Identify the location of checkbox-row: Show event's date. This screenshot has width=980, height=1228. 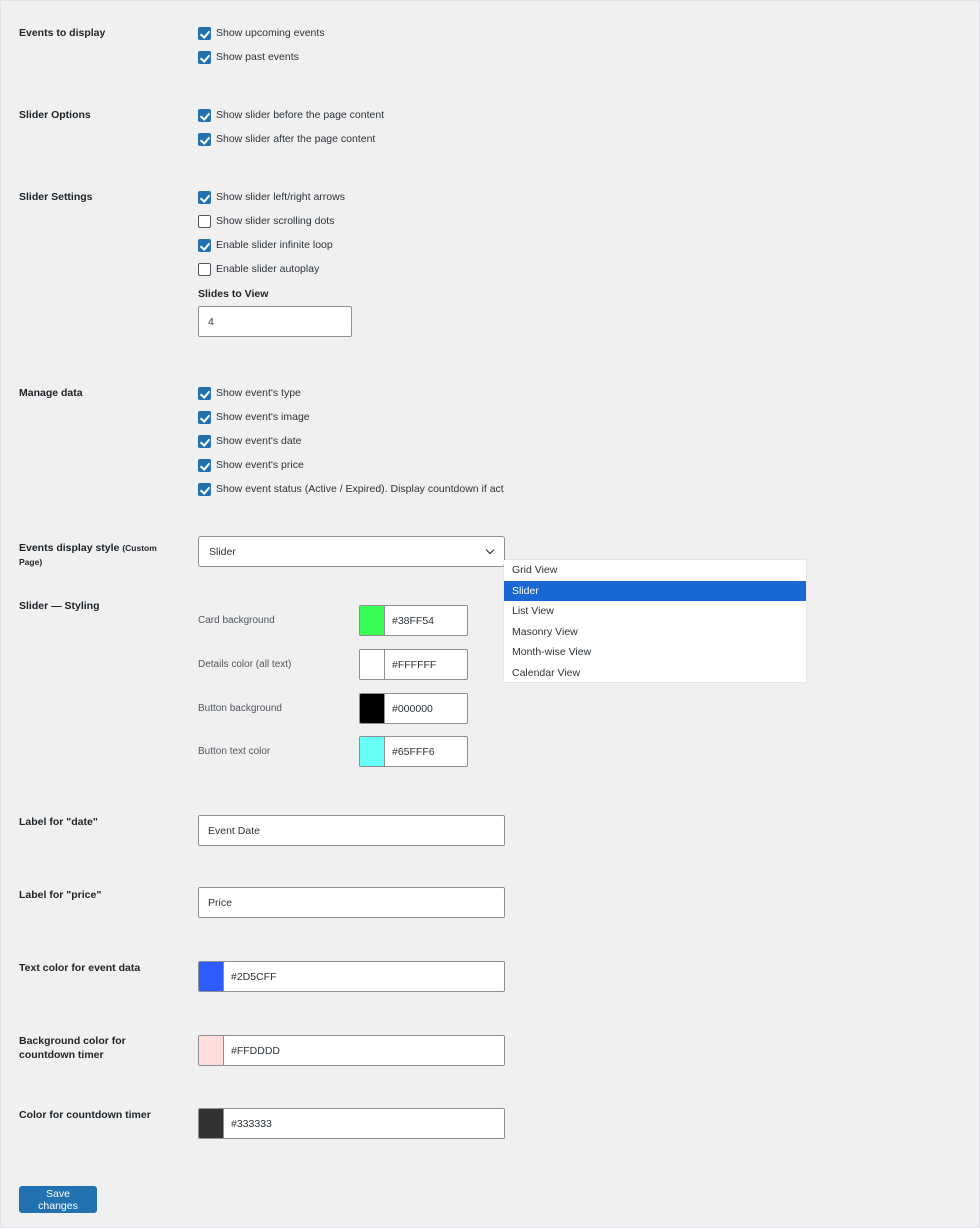
(249, 441).